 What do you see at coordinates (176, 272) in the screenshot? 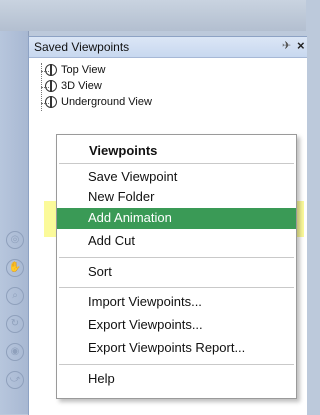
I see `menu-item-sort: Sort` at bounding box center [176, 272].